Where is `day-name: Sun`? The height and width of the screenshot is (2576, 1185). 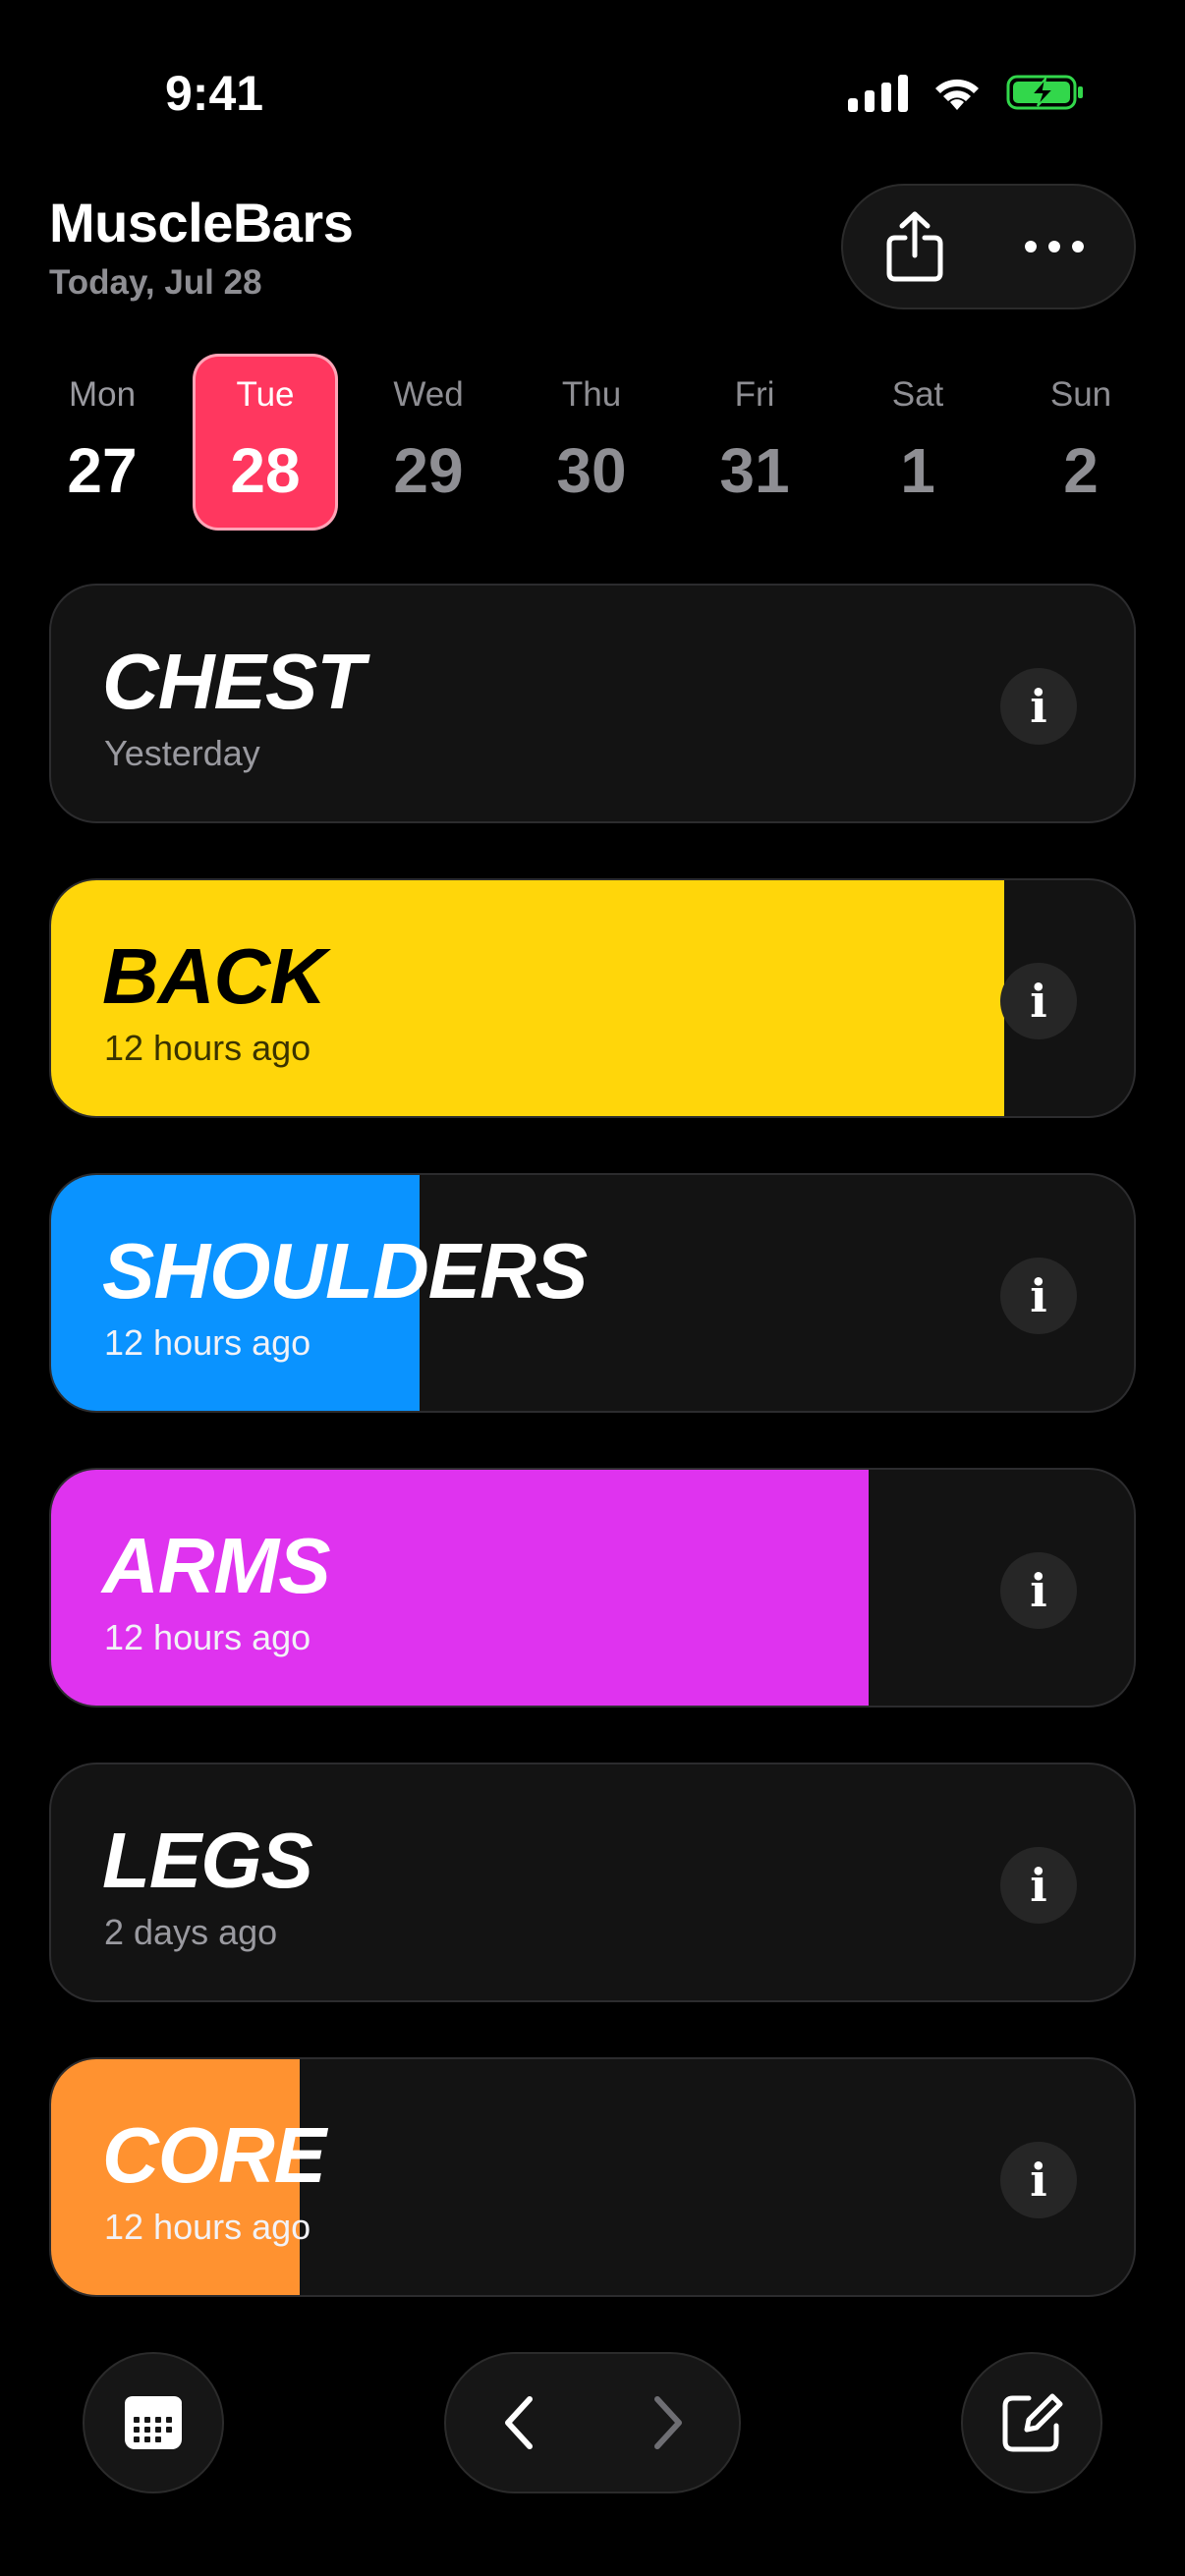 day-name: Sun is located at coordinates (1080, 394).